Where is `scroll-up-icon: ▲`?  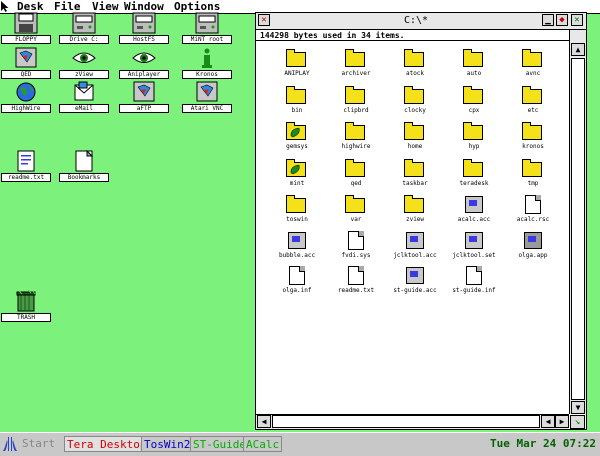
scroll-up-icon: ▲ is located at coordinates (578, 49).